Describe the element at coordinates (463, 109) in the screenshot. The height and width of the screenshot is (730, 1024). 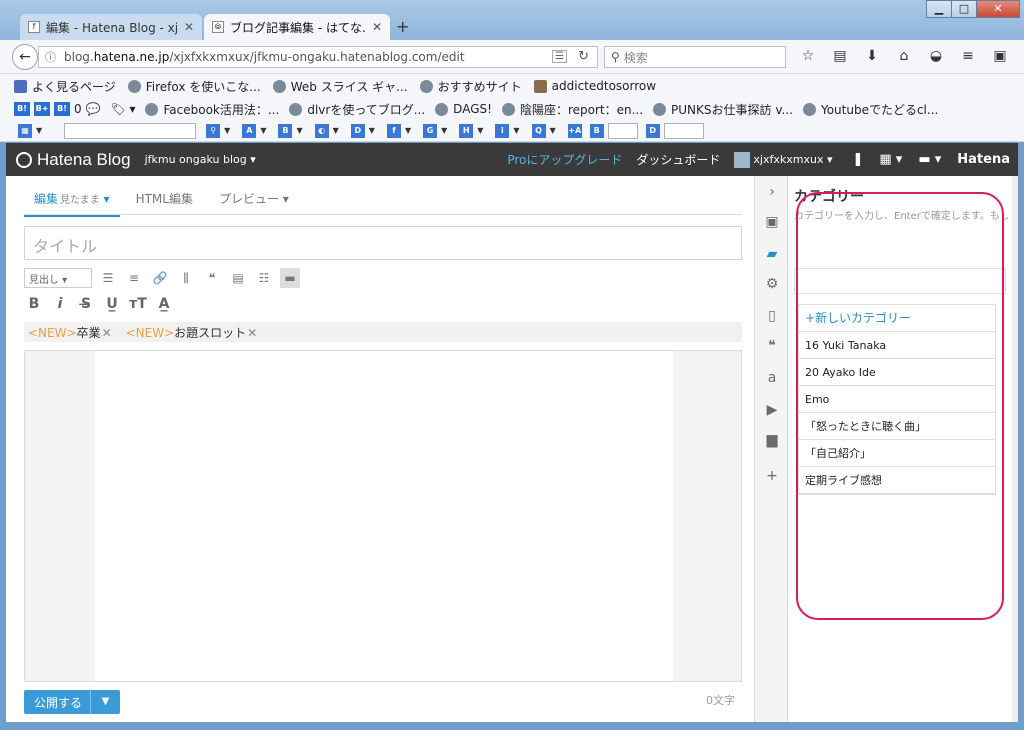
I see `toolbar-item: DAGS!` at that location.